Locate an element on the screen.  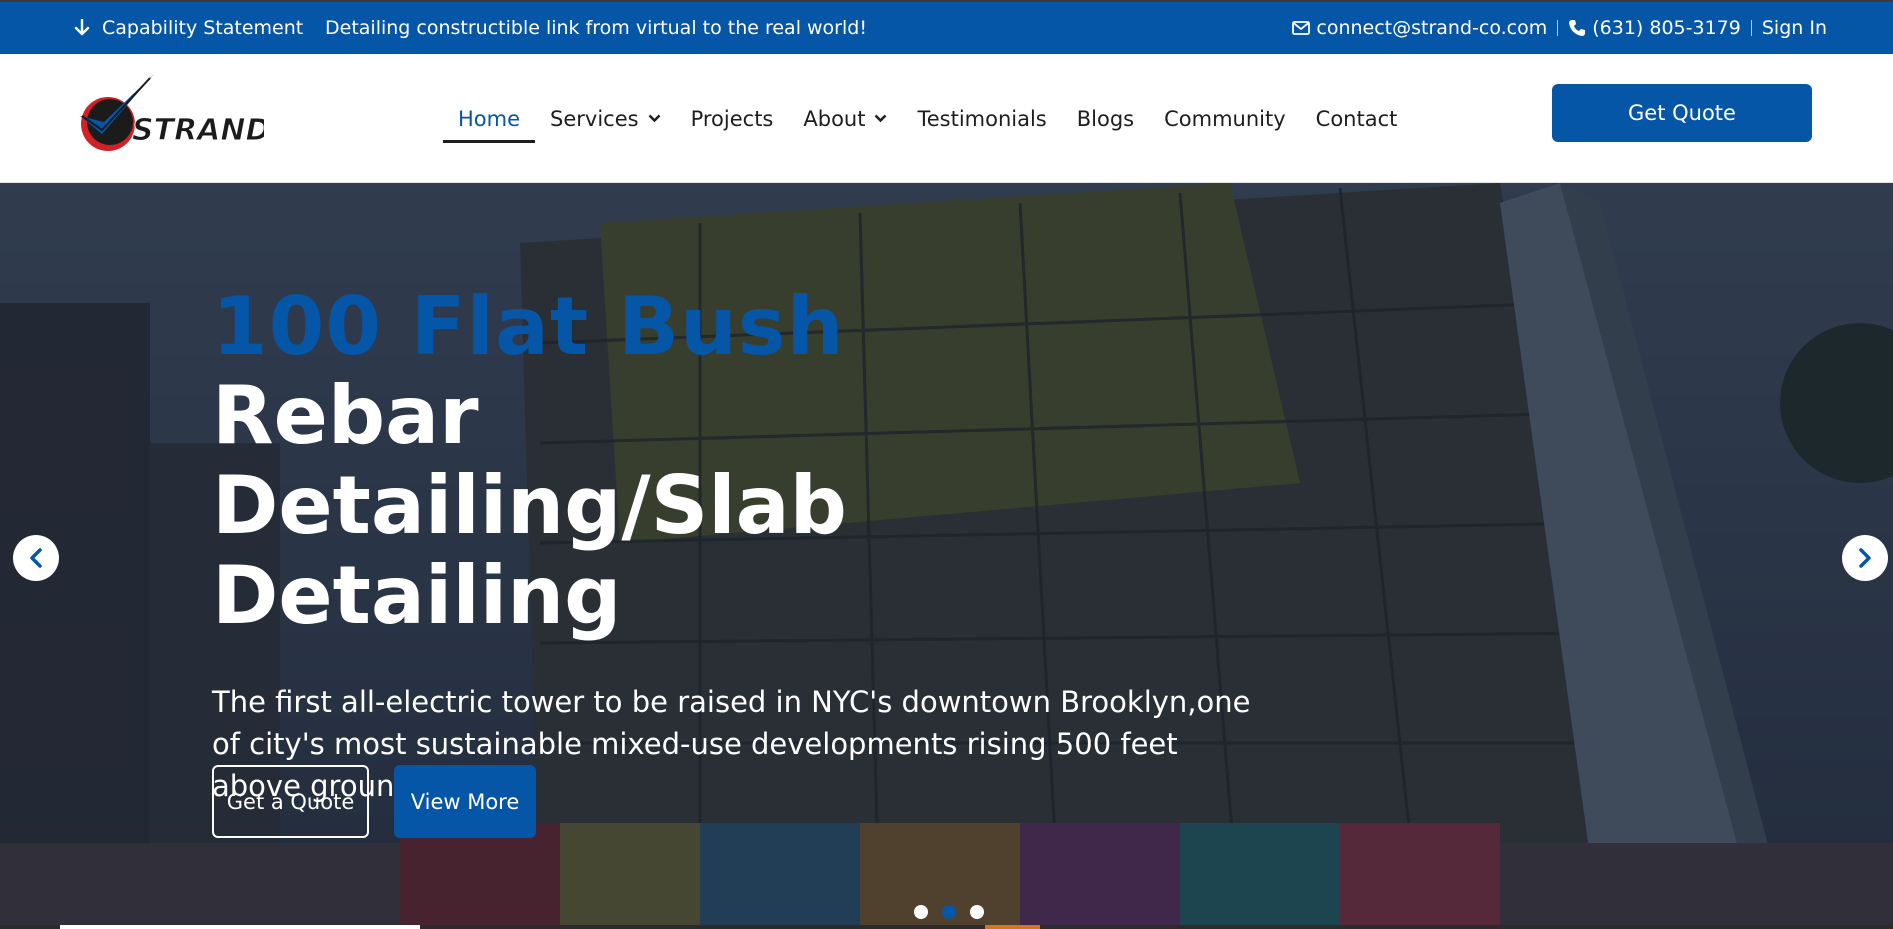
nav-blogs-label: Blogs is located at coordinates (1105, 118).